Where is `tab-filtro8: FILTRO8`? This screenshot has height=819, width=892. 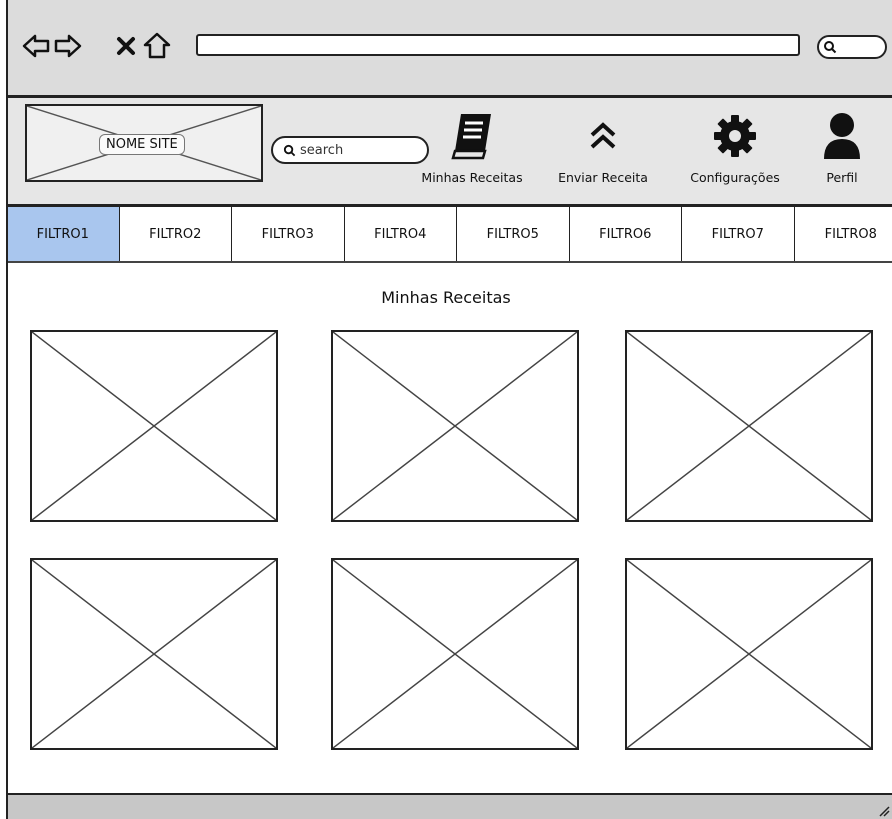 tab-filtro8: FILTRO8 is located at coordinates (843, 234).